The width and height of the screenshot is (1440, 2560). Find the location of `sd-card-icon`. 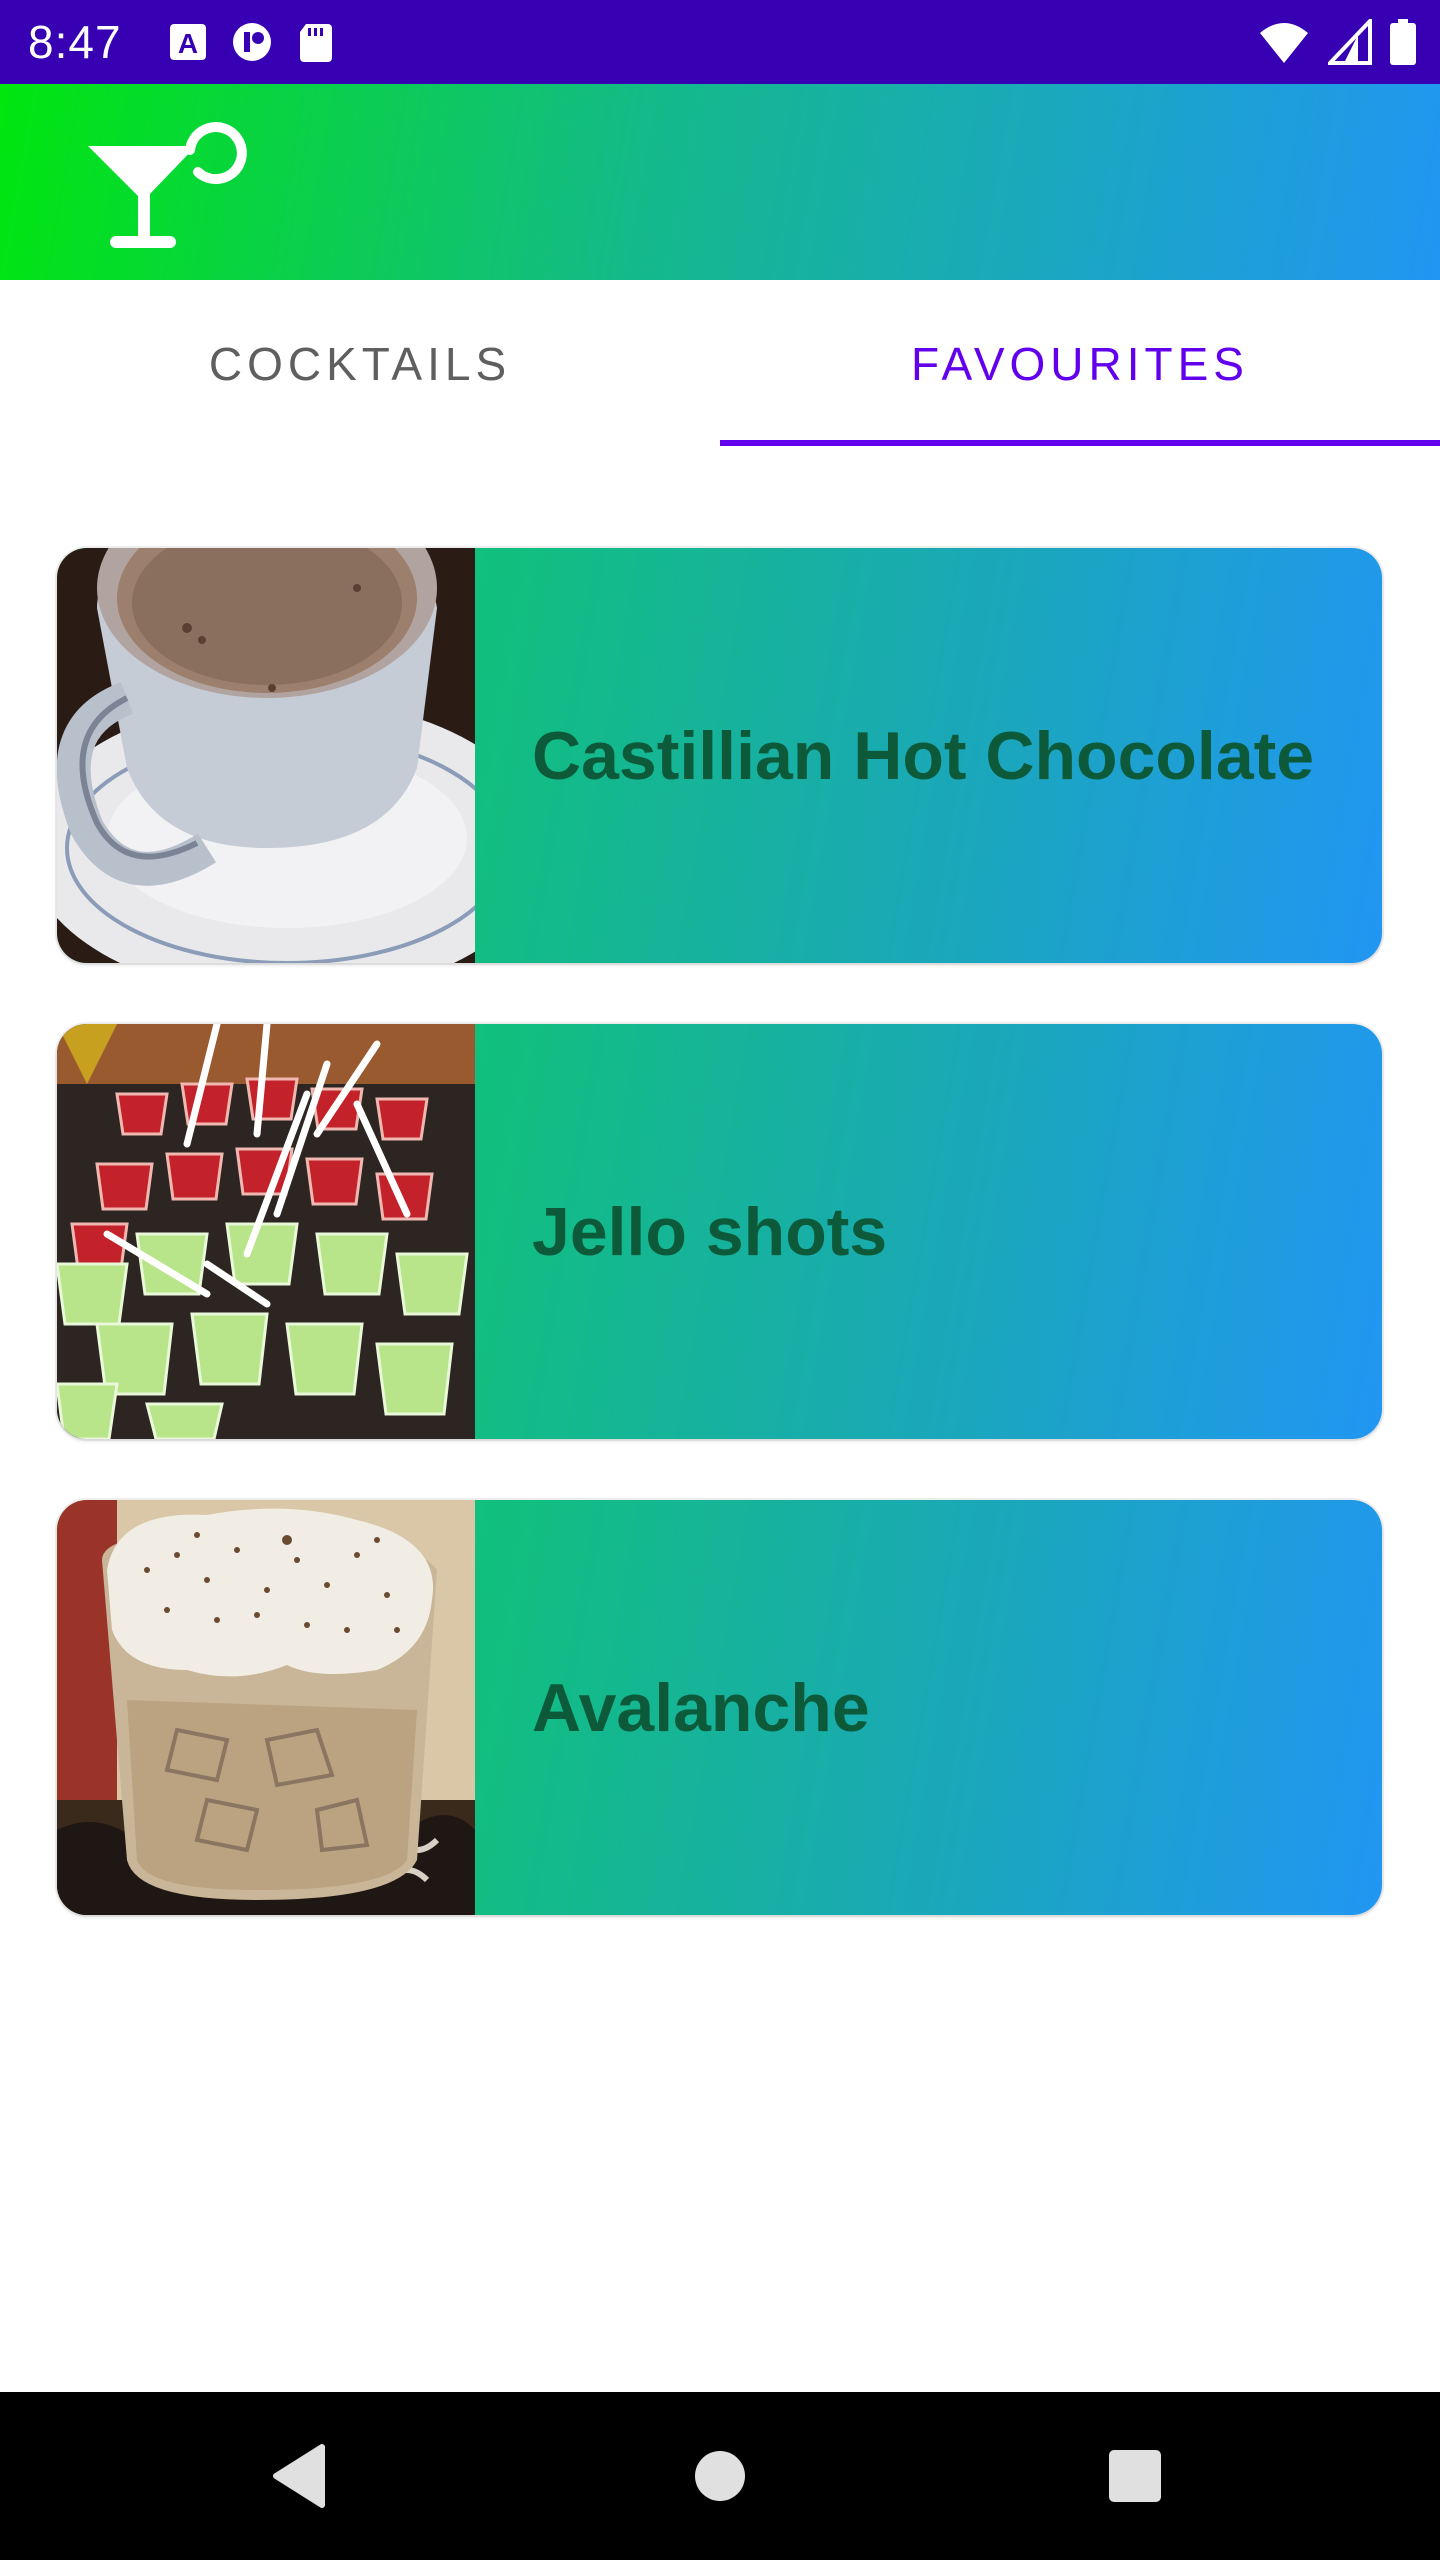

sd-card-icon is located at coordinates (316, 43).